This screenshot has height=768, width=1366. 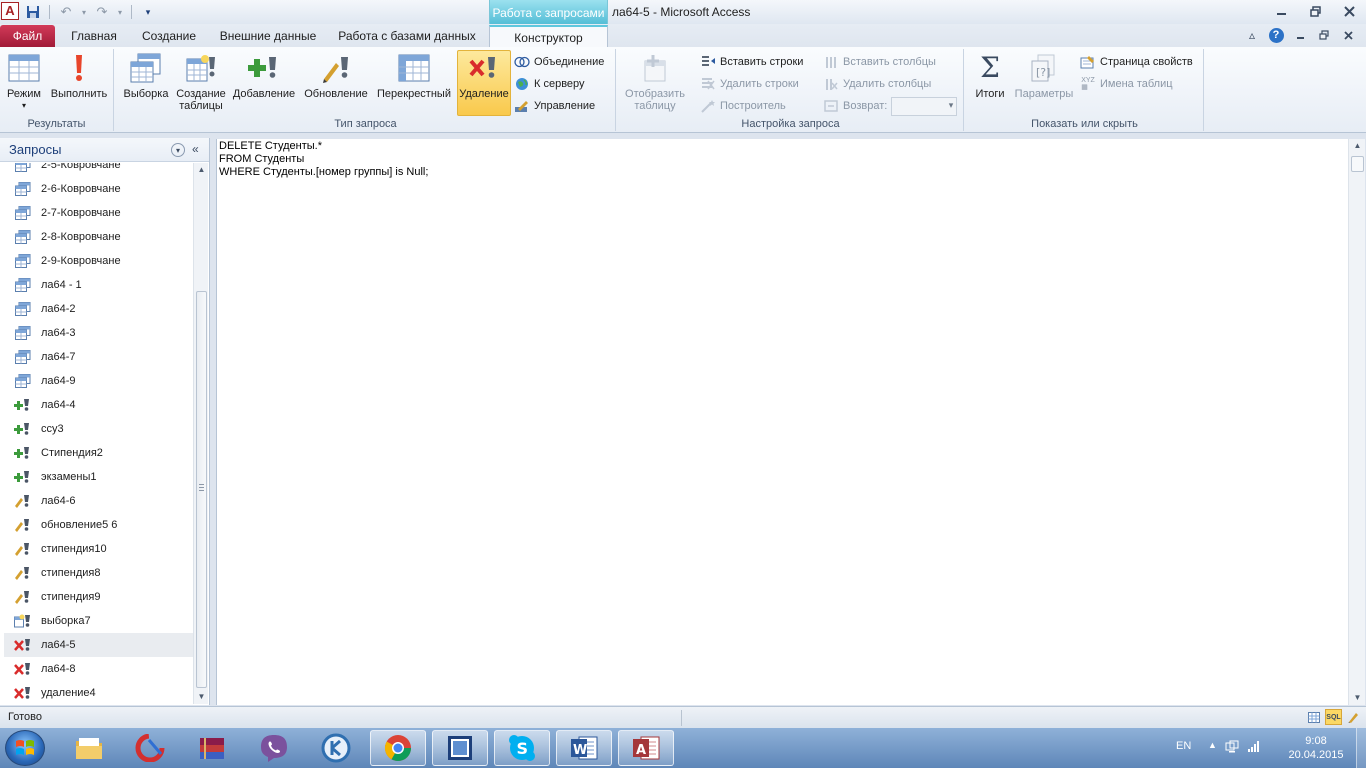 I want to click on query-list-item: удаление4, so click(x=98, y=693).